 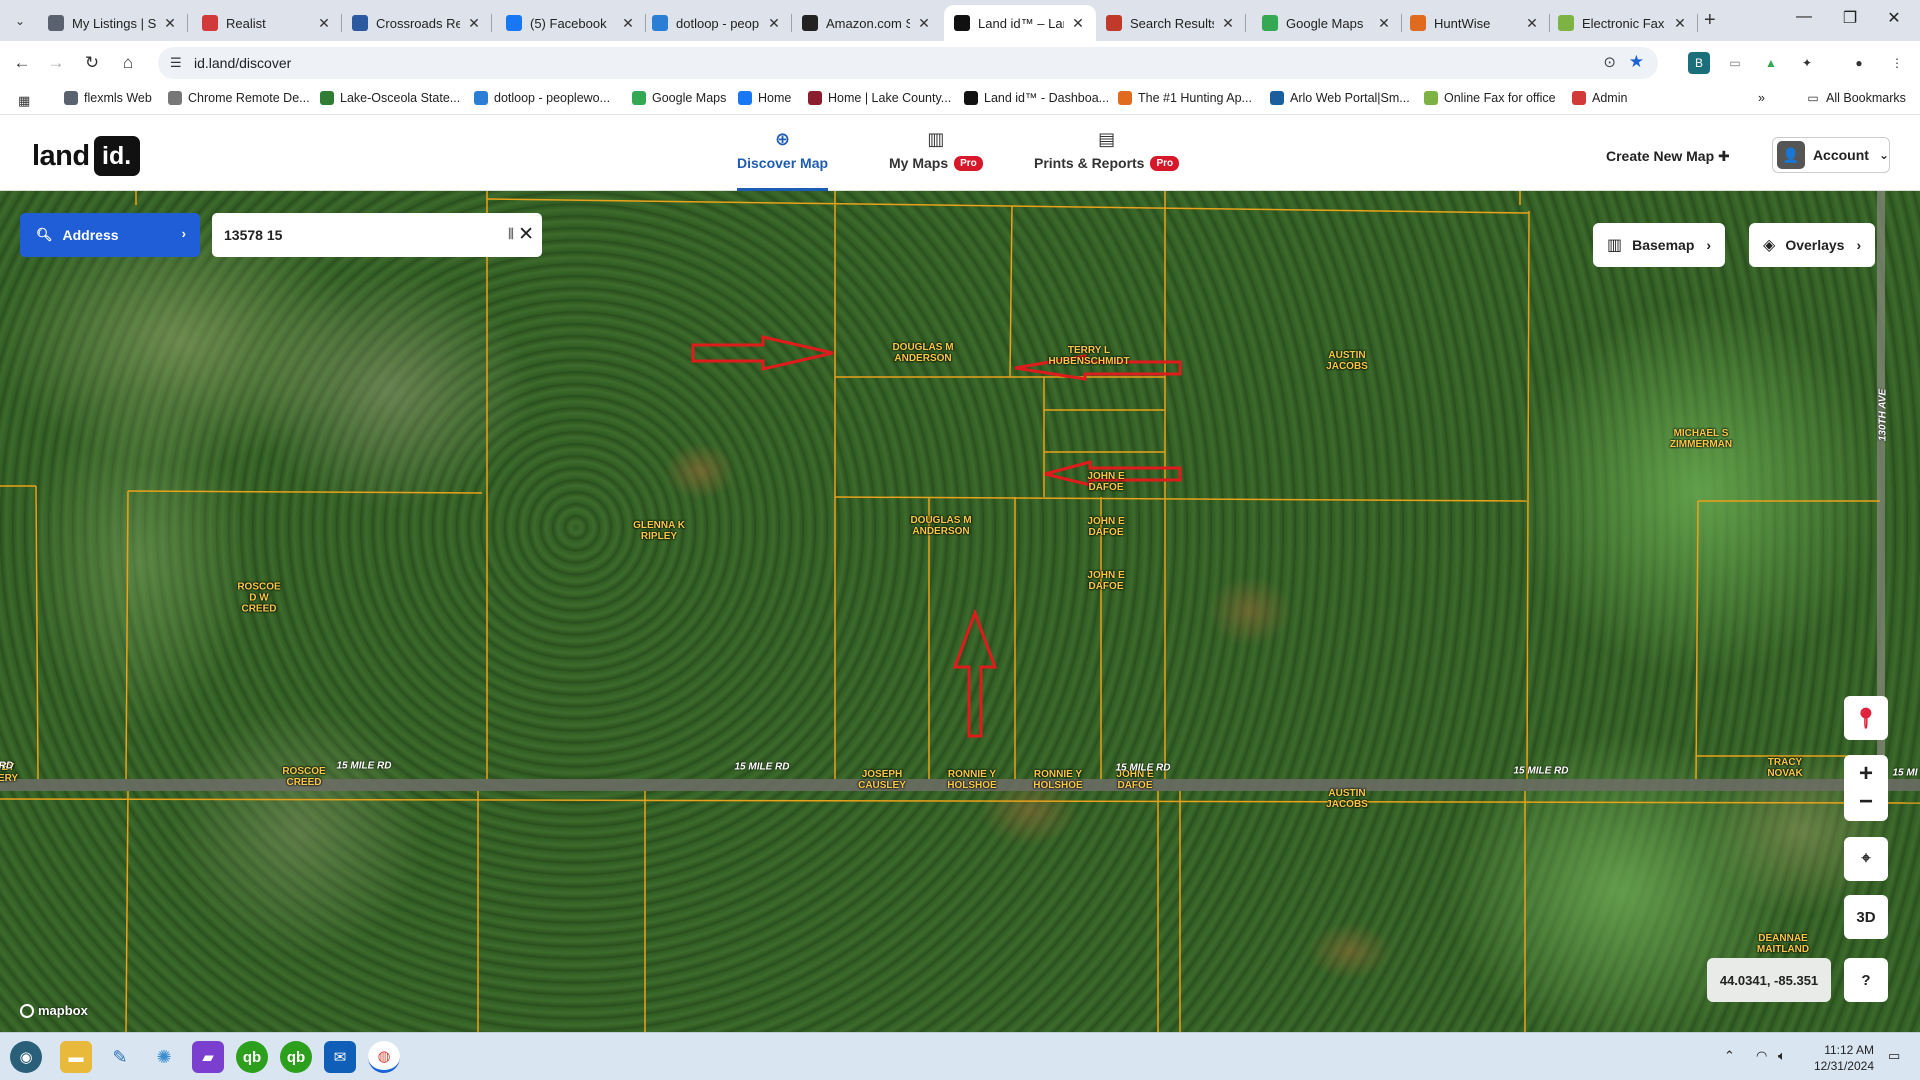 What do you see at coordinates (303, 777) in the screenshot?
I see `parcel-owner-label: ROSCOE CREED` at bounding box center [303, 777].